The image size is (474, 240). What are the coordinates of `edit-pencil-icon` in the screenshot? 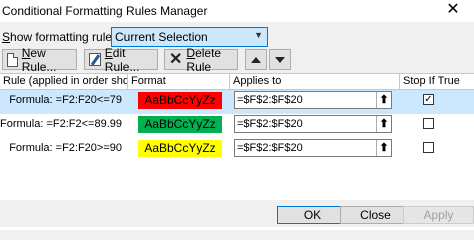 It's located at (95, 59).